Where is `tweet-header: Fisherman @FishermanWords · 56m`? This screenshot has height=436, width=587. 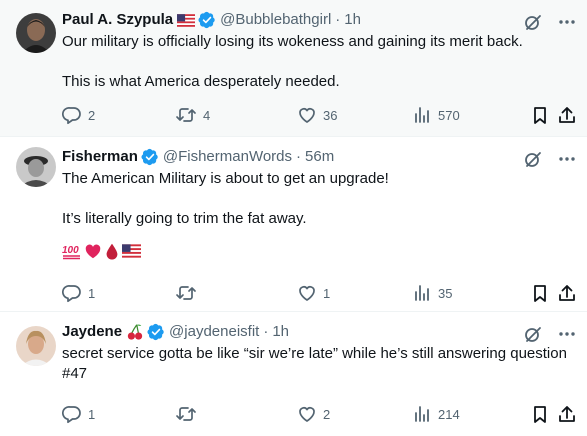
tweet-header: Fisherman @FishermanWords · 56m is located at coordinates (316, 152).